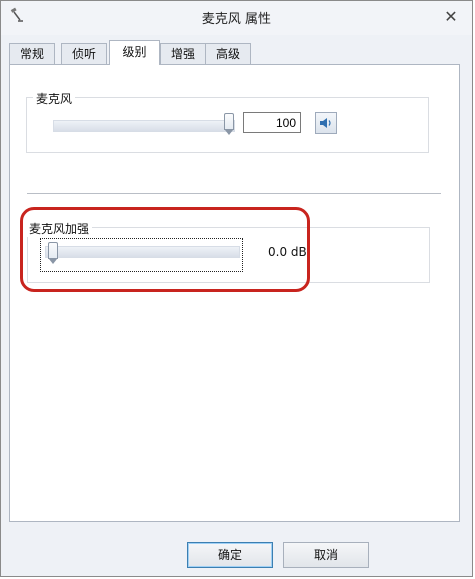  Describe the element at coordinates (326, 555) in the screenshot. I see `cancel-button: 取消` at that location.